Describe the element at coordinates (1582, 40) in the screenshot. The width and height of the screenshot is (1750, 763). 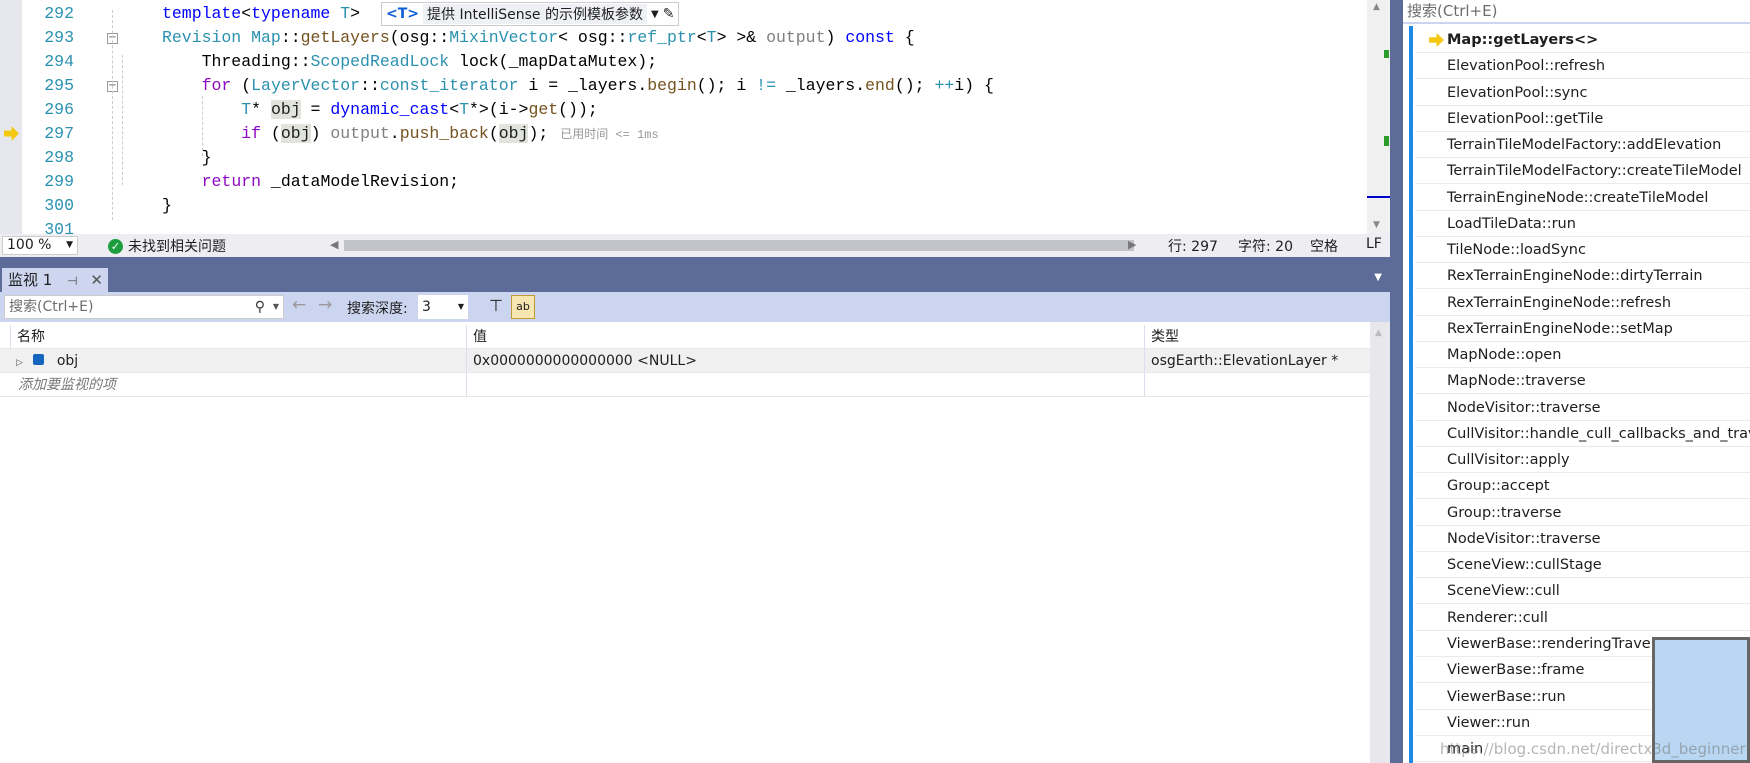
I see `call-stack-frame: Map::getLayers<>` at that location.